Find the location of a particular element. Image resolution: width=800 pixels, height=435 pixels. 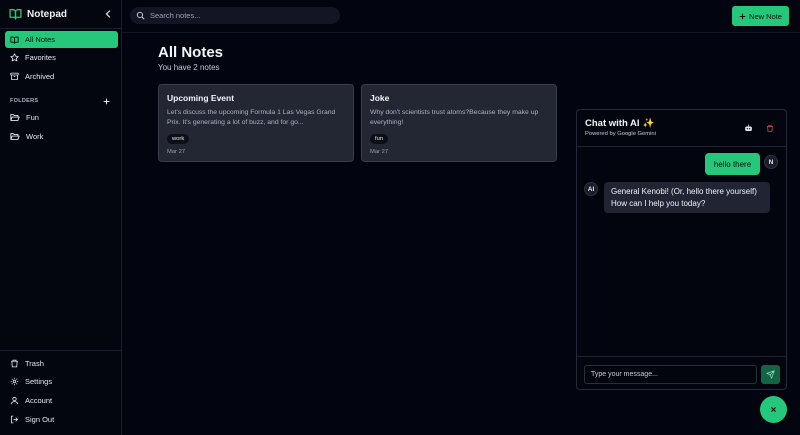

note-title: Joke is located at coordinates (380, 98).